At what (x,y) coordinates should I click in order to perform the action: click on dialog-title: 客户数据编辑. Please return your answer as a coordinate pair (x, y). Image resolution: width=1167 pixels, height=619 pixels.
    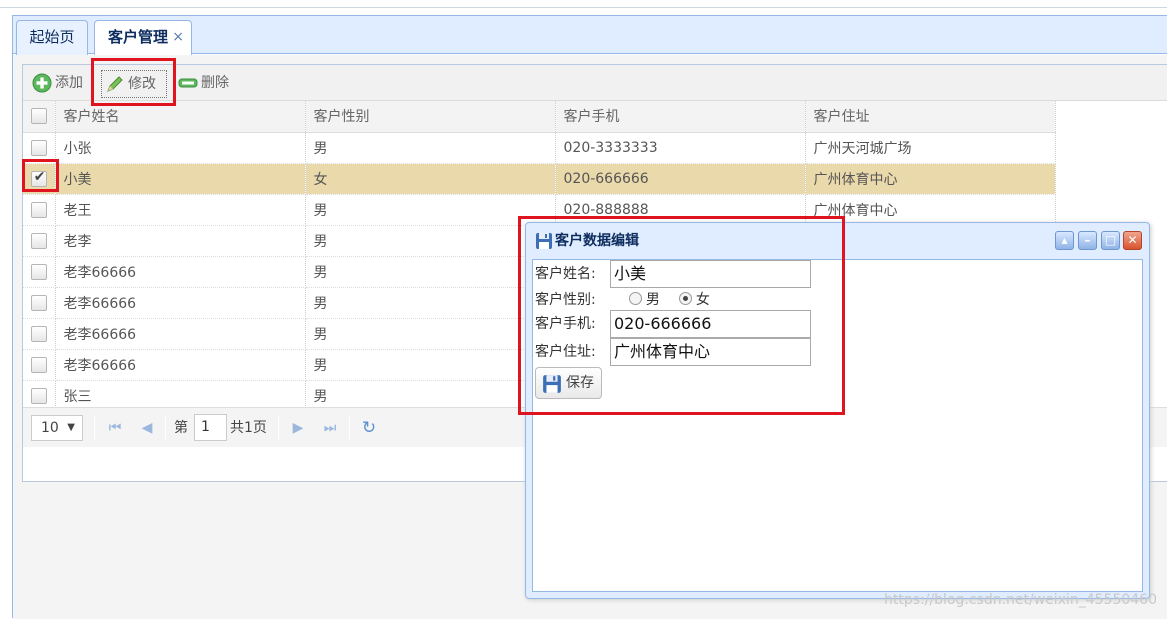
    Looking at the image, I should click on (587, 241).